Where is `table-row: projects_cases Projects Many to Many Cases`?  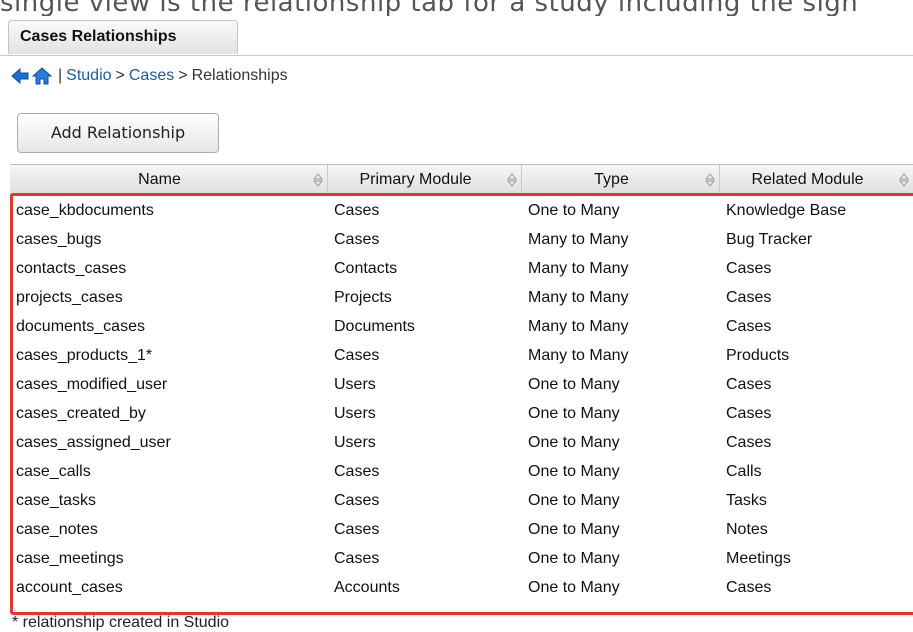 table-row: projects_cases Projects Many to Many Cases is located at coordinates (461, 297).